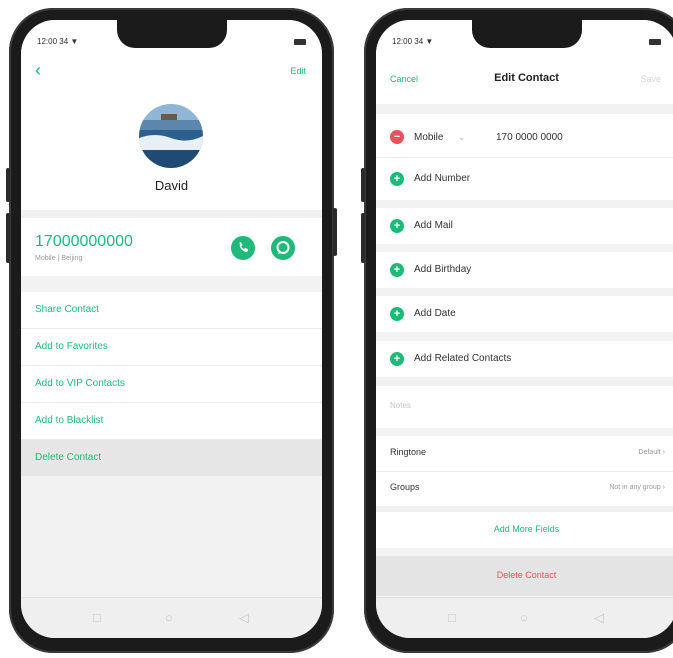 This screenshot has height=658, width=673. Describe the element at coordinates (428, 137) in the screenshot. I see `mobile-type-label: Mobile` at that location.